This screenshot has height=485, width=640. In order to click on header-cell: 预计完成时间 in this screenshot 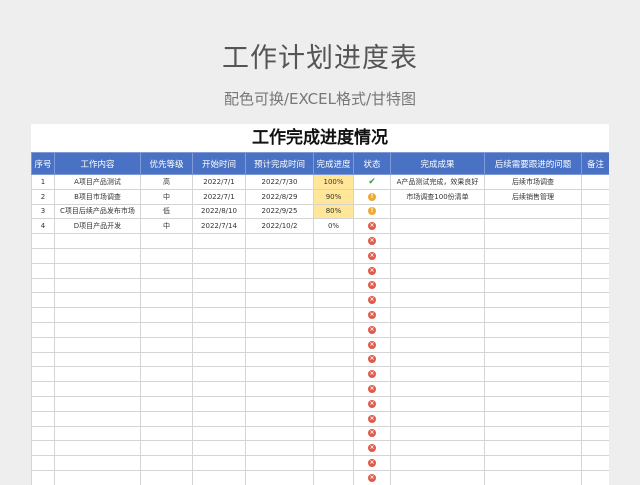, I will do `click(279, 163)`.